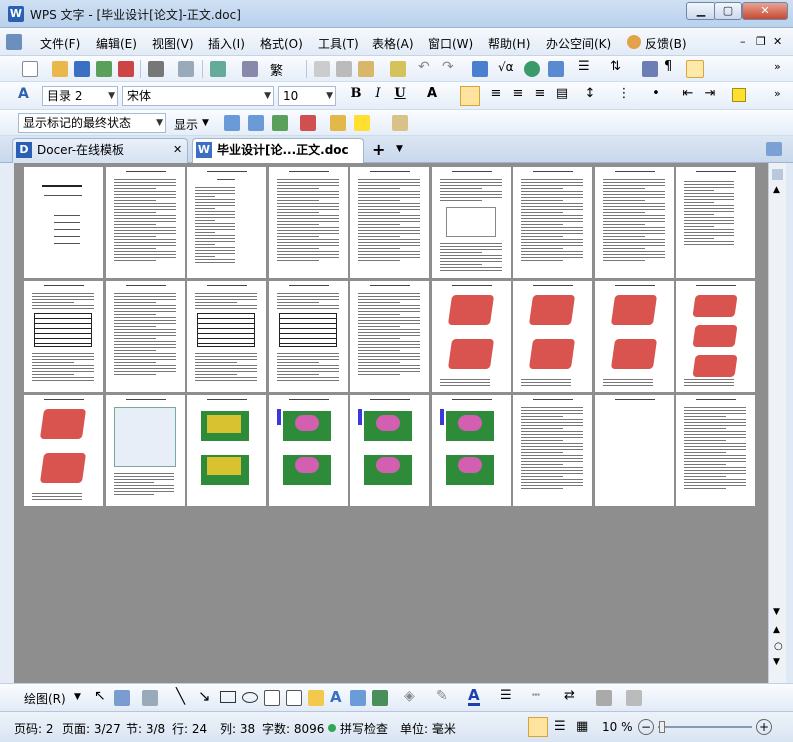 Image resolution: width=793 pixels, height=742 pixels. Describe the element at coordinates (774, 149) in the screenshot. I see `tab-list-icon` at that location.